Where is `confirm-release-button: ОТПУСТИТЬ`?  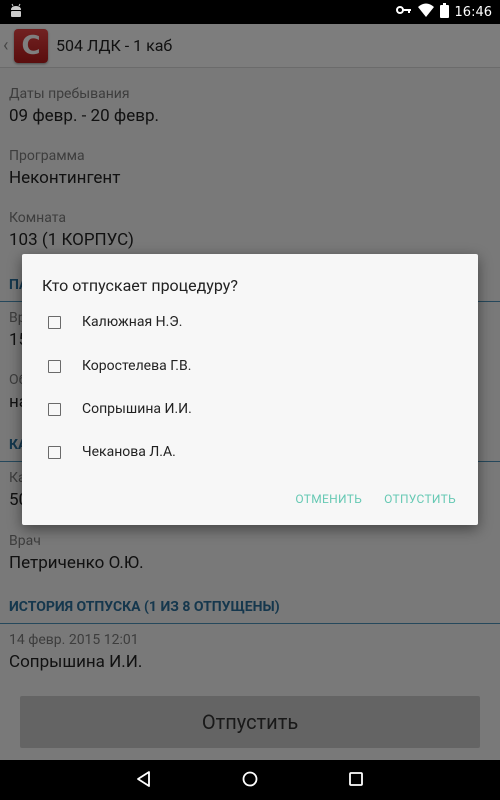
confirm-release-button: ОТПУСТИТЬ is located at coordinates (420, 499).